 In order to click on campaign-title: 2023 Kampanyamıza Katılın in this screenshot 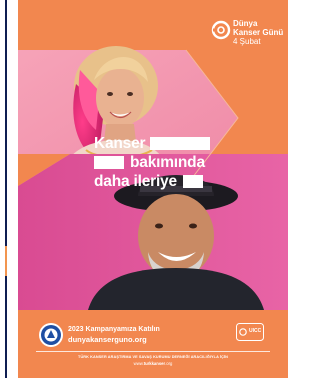, I will do `click(114, 329)`.